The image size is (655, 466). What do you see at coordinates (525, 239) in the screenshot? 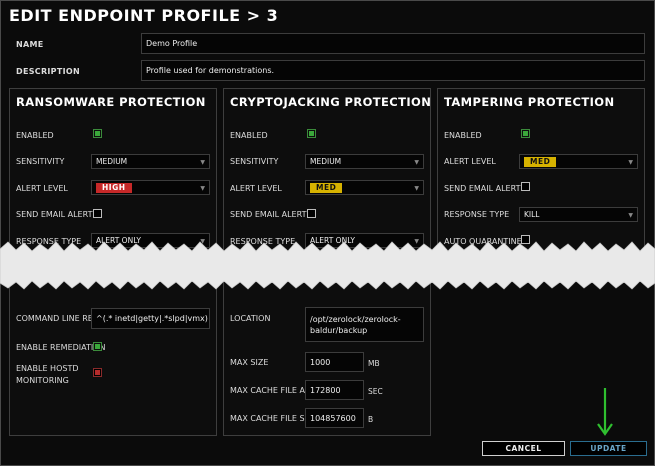
I see `tampering-auto-quarantine-checkbox` at bounding box center [525, 239].